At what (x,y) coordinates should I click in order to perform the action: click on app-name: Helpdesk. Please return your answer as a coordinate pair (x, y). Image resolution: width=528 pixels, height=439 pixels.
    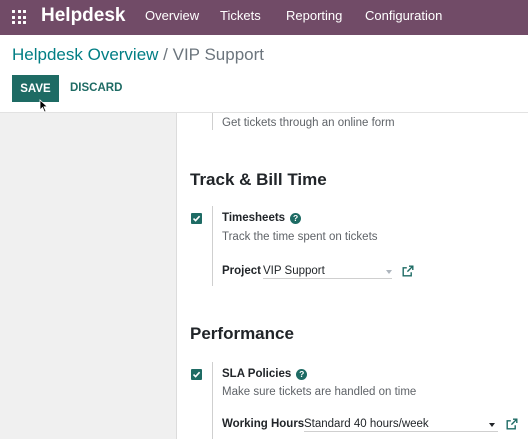
    Looking at the image, I should click on (83, 16).